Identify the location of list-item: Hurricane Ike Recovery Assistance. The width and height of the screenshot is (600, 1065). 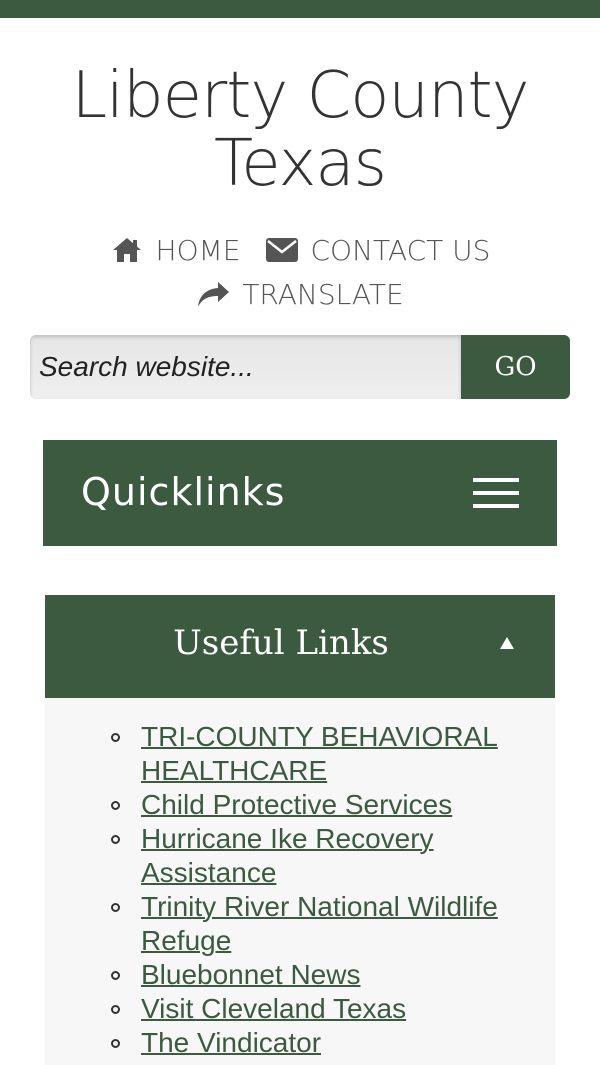
(326, 856).